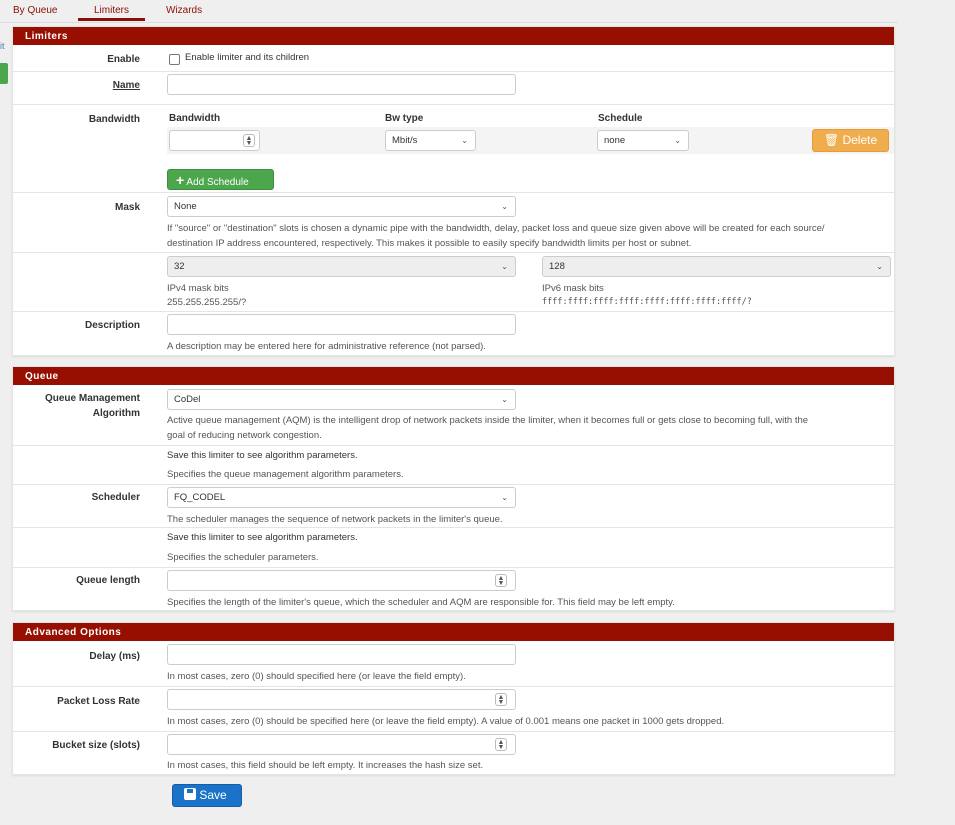  What do you see at coordinates (244, 435) in the screenshot?
I see `qma-help-line-2: goal of reducing network congestion.` at bounding box center [244, 435].